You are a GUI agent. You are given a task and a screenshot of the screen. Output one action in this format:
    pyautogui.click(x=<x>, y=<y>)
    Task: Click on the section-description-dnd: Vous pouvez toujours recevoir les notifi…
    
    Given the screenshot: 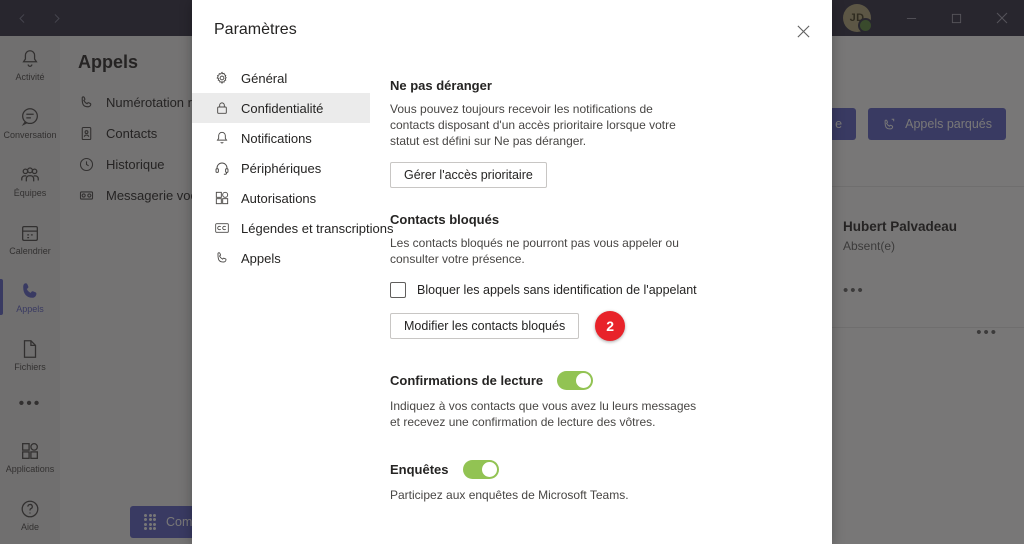 What is the action you would take?
    pyautogui.click(x=533, y=125)
    